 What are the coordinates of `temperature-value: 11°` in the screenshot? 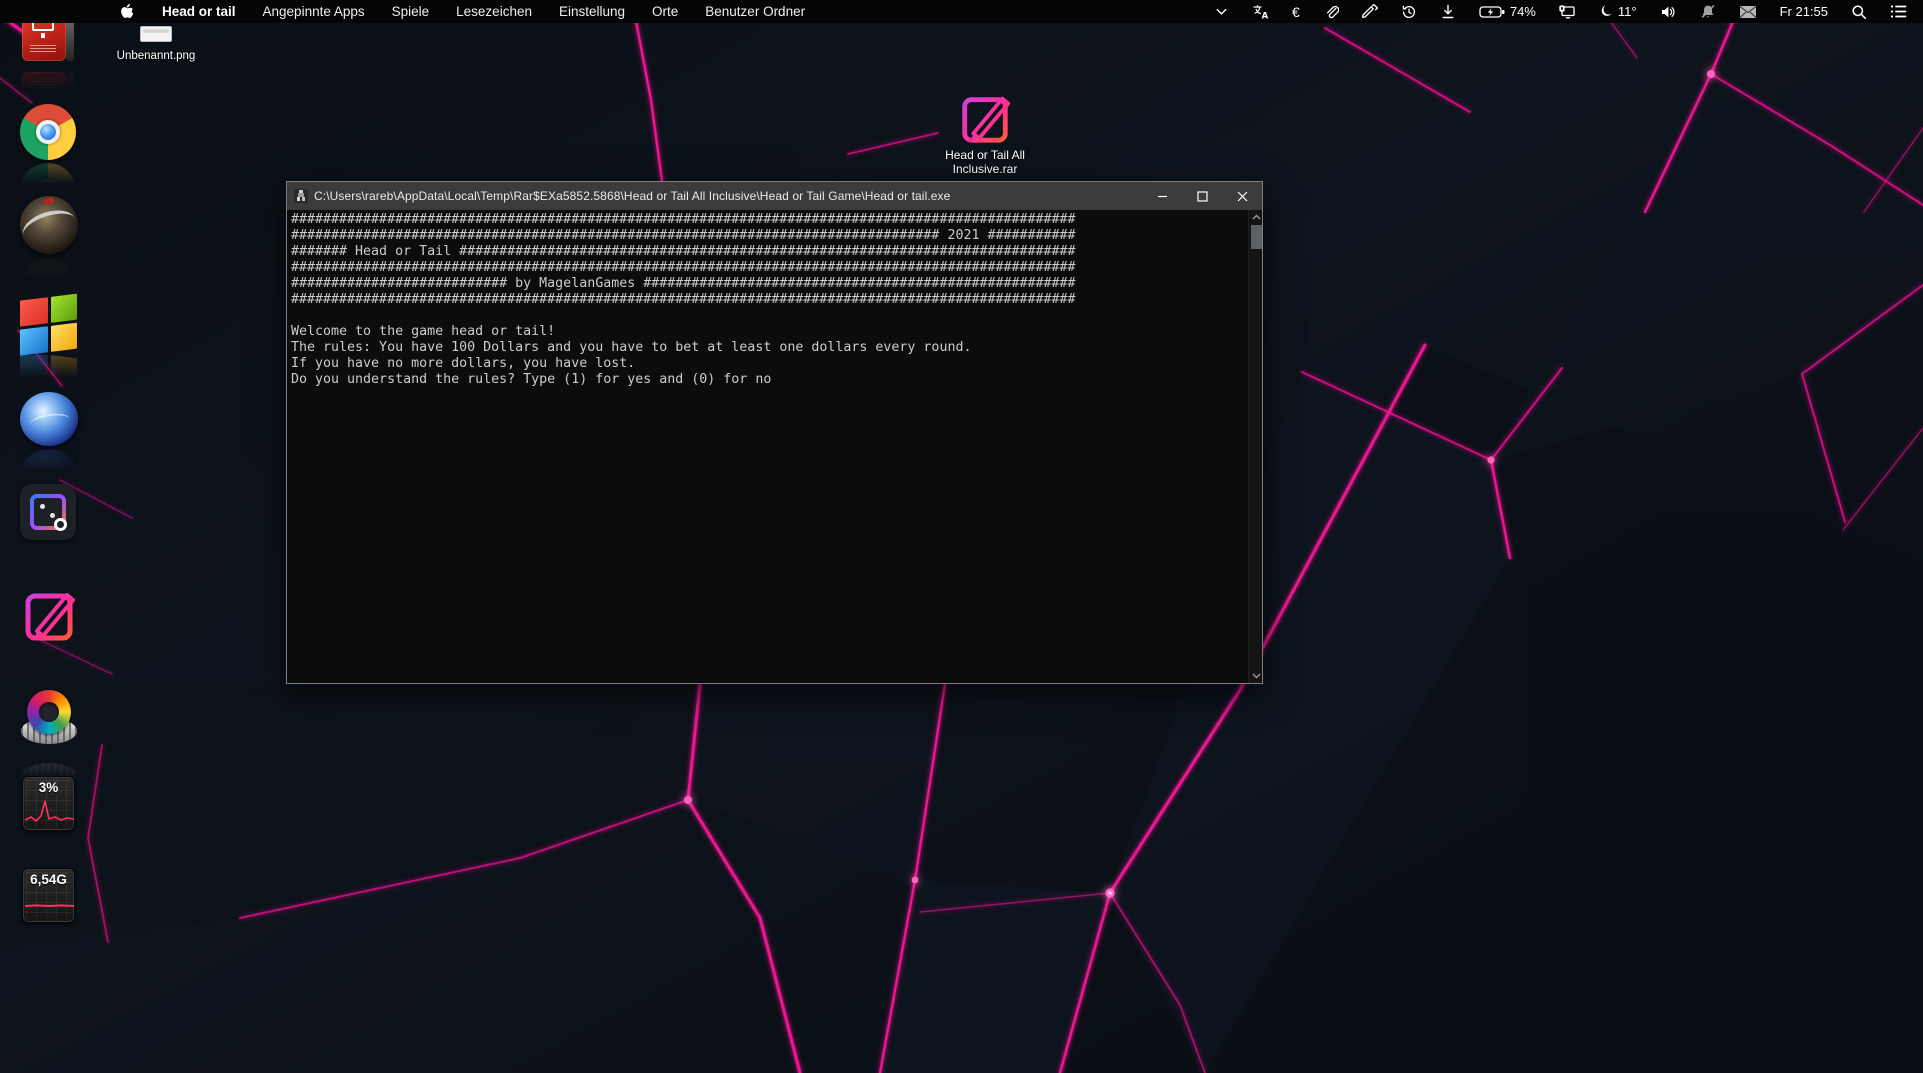 It's located at (1627, 11).